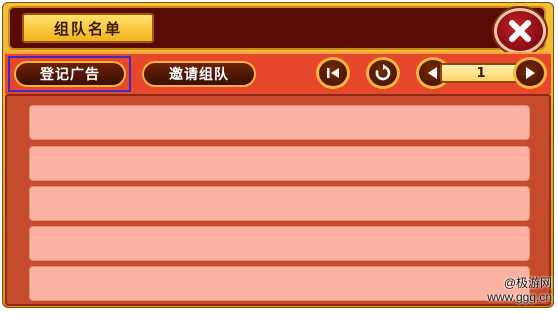 This screenshot has width=558, height=313. I want to click on refresh-icon, so click(383, 72).